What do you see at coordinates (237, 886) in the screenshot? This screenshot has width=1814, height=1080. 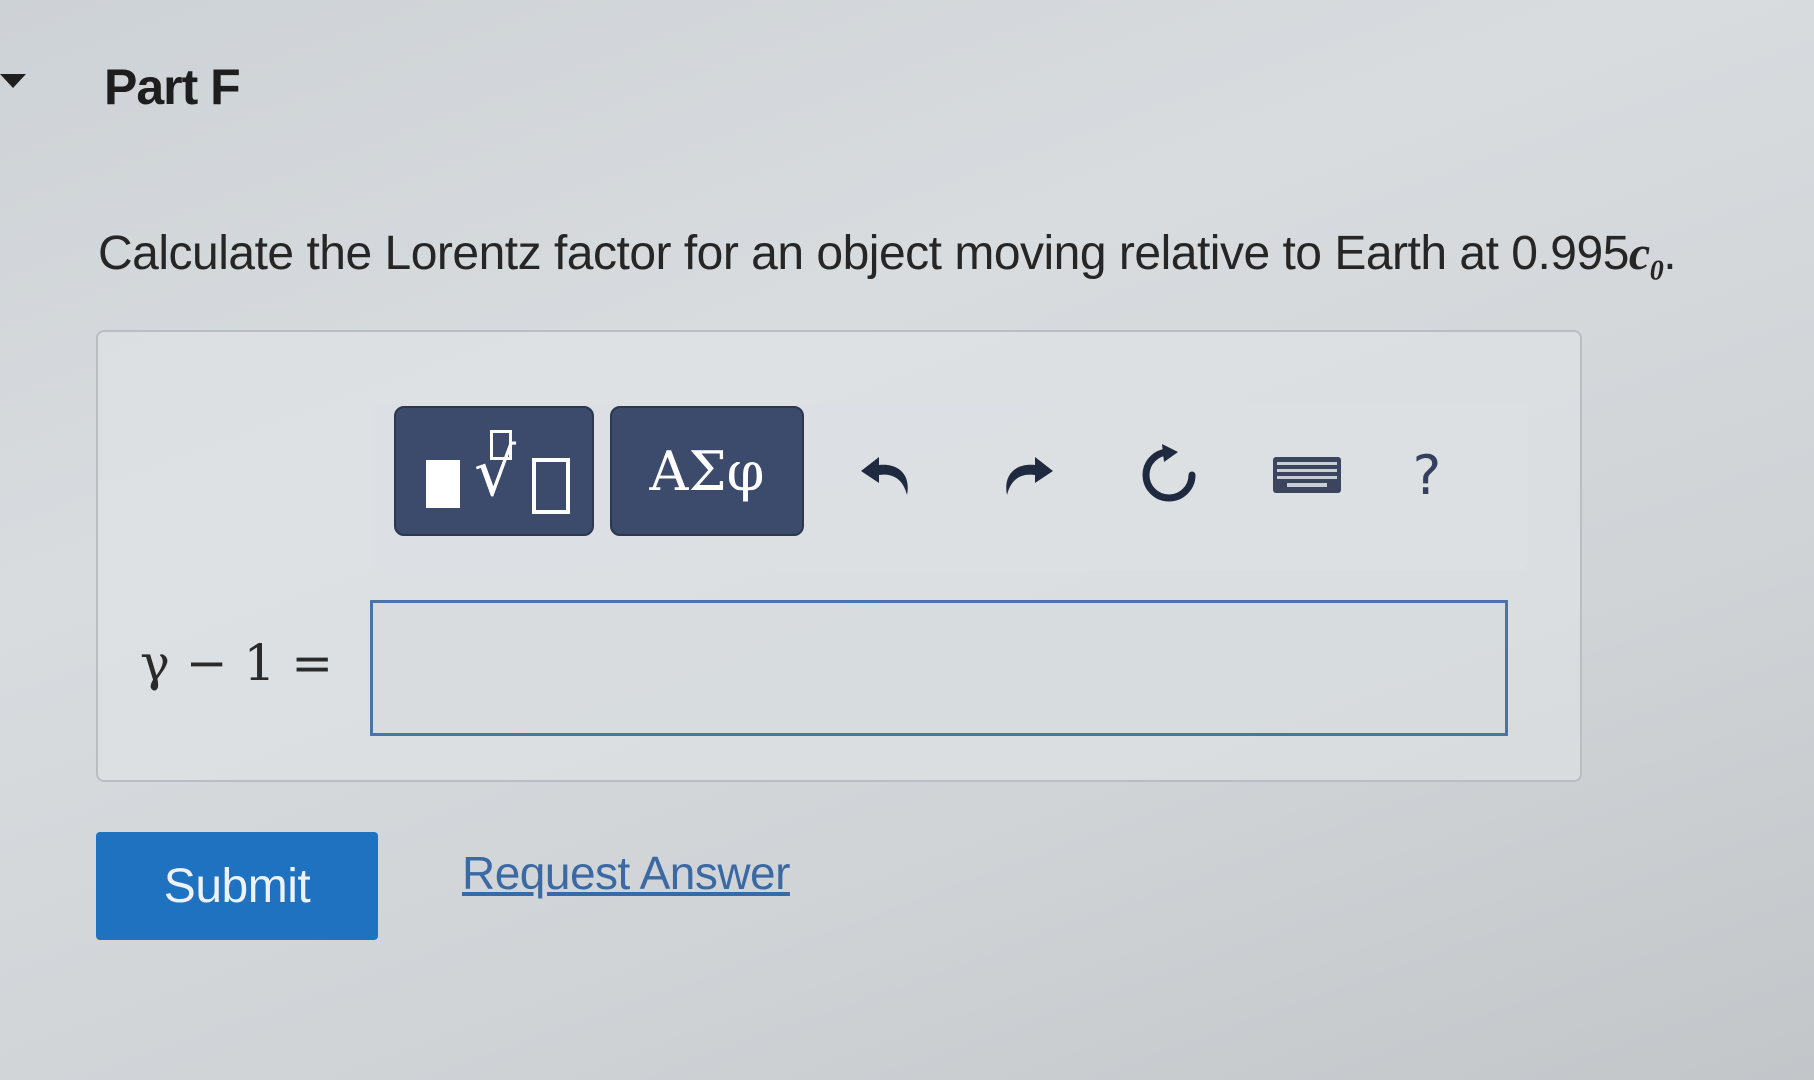 I see `submit-button: Submit` at bounding box center [237, 886].